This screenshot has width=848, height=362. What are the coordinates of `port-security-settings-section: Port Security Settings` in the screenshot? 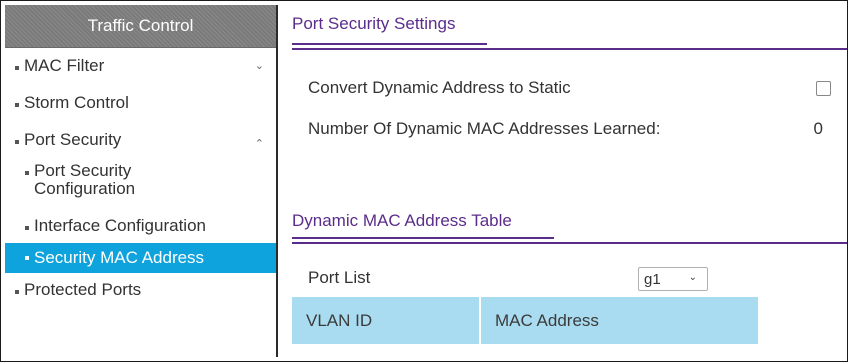 It's located at (569, 27).